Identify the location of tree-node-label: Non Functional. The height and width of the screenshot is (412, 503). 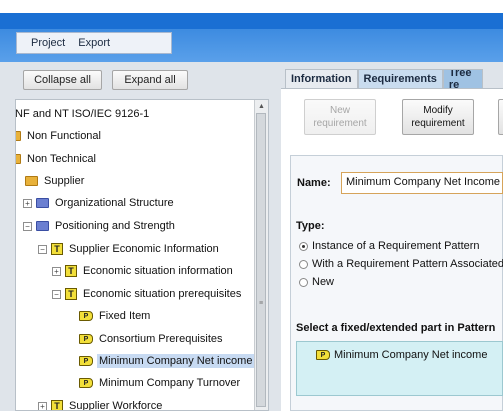
(64, 136).